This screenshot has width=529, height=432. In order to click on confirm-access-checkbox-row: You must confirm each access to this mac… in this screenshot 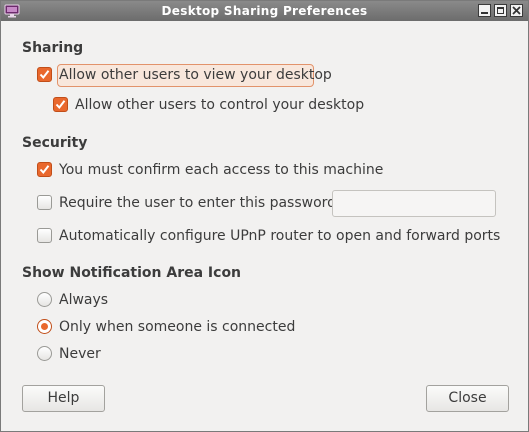, I will do `click(210, 170)`.